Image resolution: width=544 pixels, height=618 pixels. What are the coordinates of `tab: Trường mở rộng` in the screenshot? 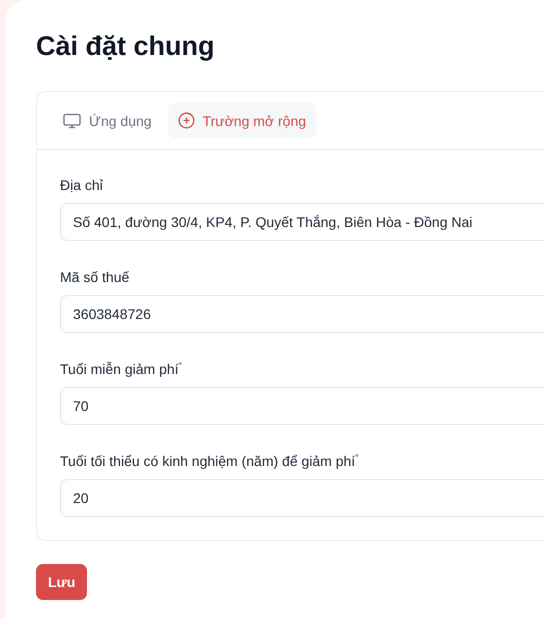 It's located at (242, 120).